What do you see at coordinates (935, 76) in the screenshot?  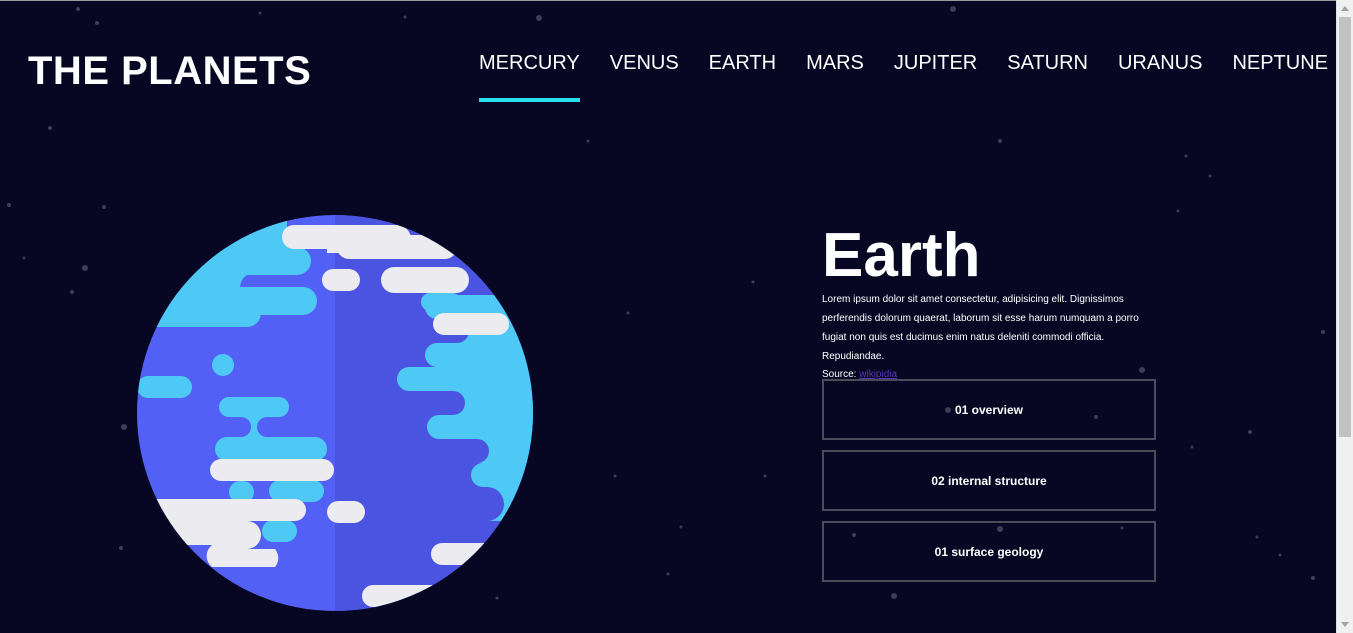 I see `nav-item-jupiter: JUPITER` at bounding box center [935, 76].